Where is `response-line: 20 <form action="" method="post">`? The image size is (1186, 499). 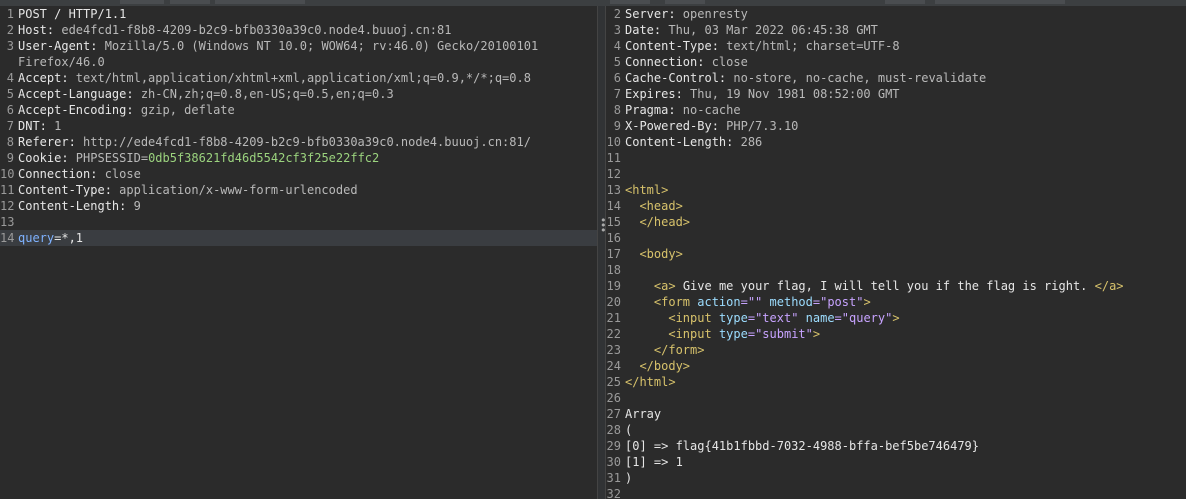
response-line: 20 <form action="" method="post"> is located at coordinates (896, 302).